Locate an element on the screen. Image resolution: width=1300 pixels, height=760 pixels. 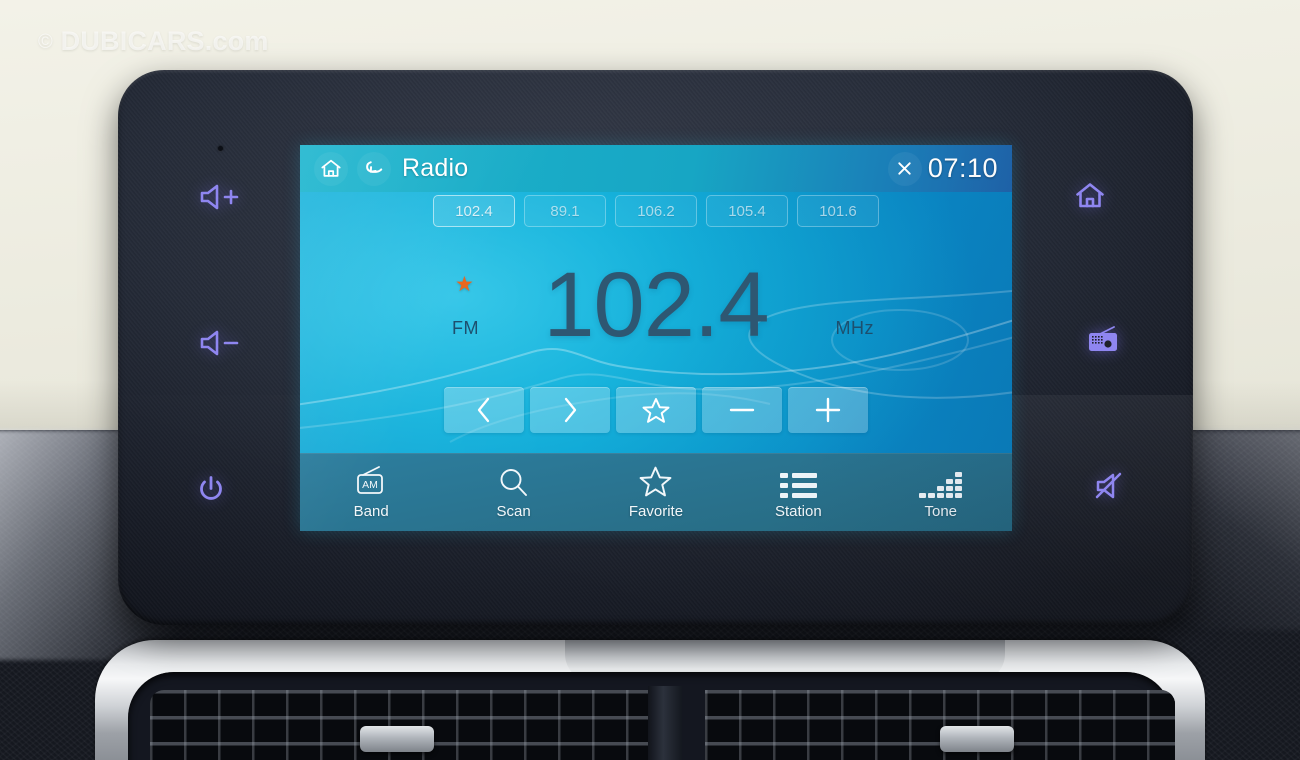
frequency-decrease-button is located at coordinates (742, 410).